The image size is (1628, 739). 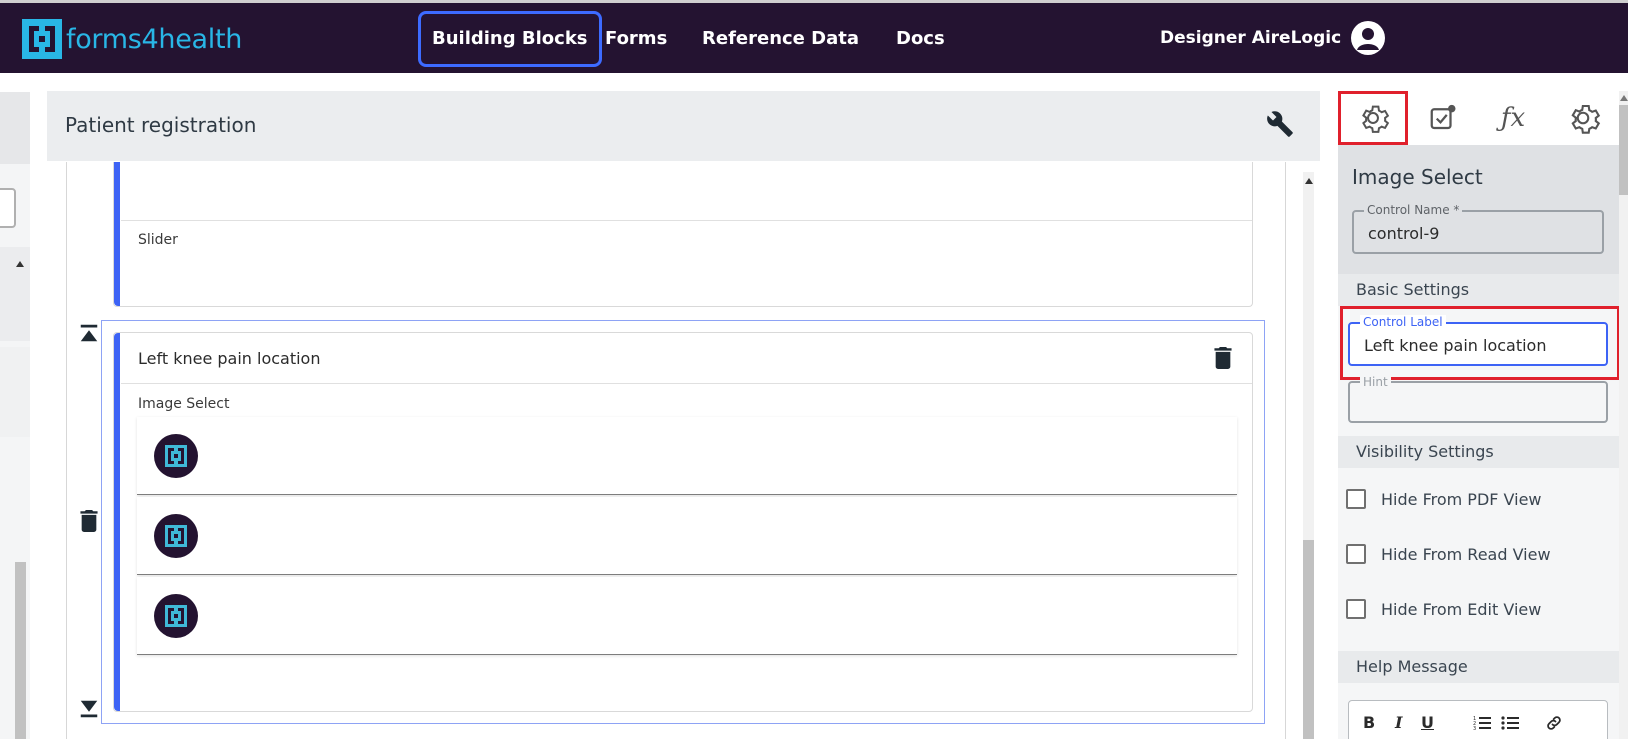 I want to click on hide-read-view-option: Hide From Read View, so click(x=1448, y=554).